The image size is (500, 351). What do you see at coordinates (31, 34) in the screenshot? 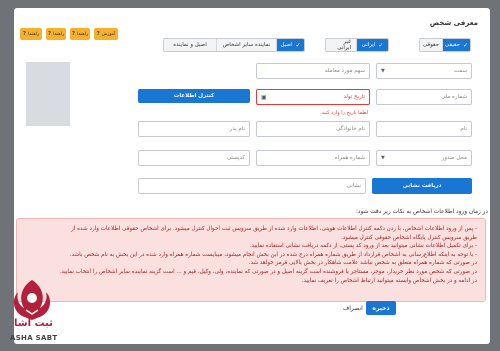
I see `help-button-3: ? راهنما` at bounding box center [31, 34].